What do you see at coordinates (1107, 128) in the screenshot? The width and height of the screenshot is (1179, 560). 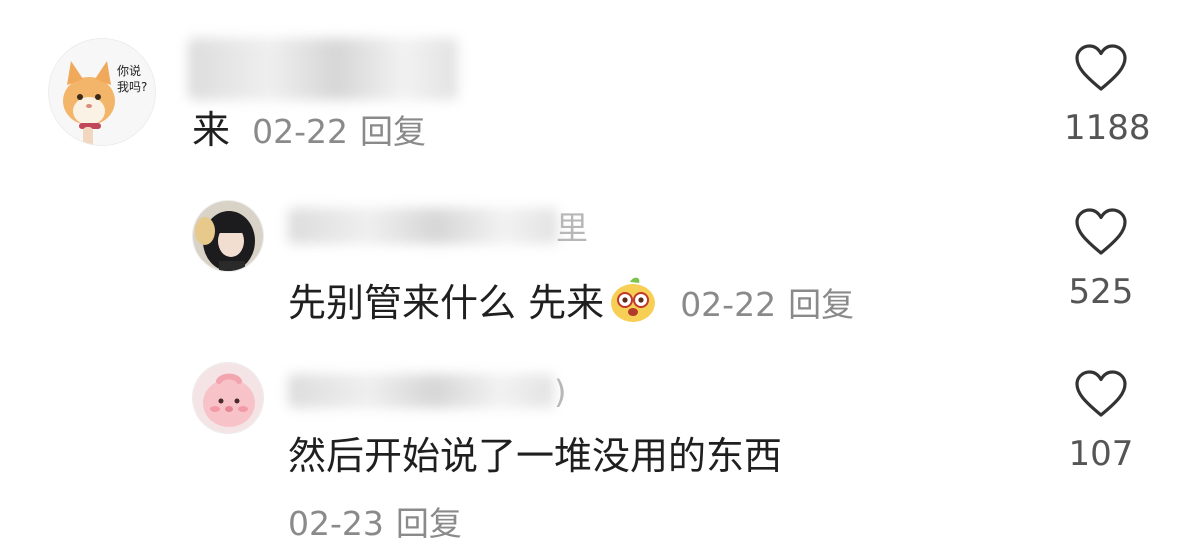 I see `like-count: 1188` at bounding box center [1107, 128].